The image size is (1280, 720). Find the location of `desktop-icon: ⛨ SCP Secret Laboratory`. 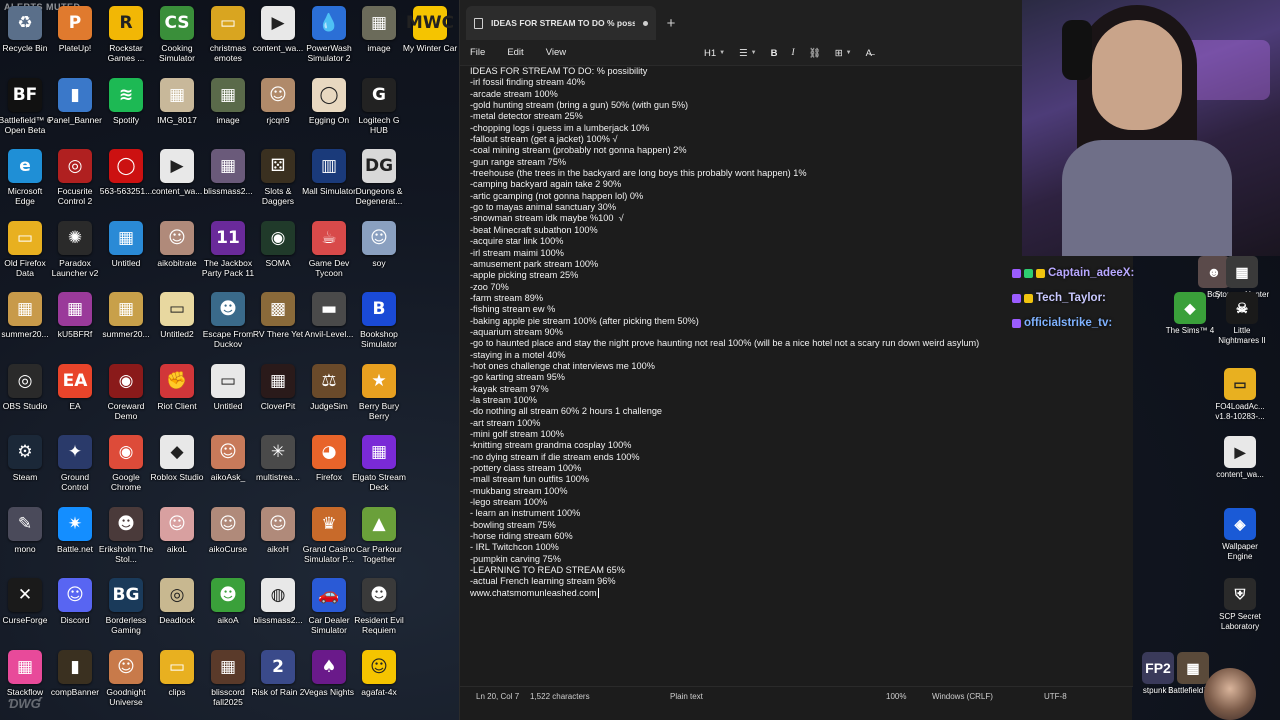

desktop-icon: ⛨ SCP Secret Laboratory is located at coordinates (1240, 609).